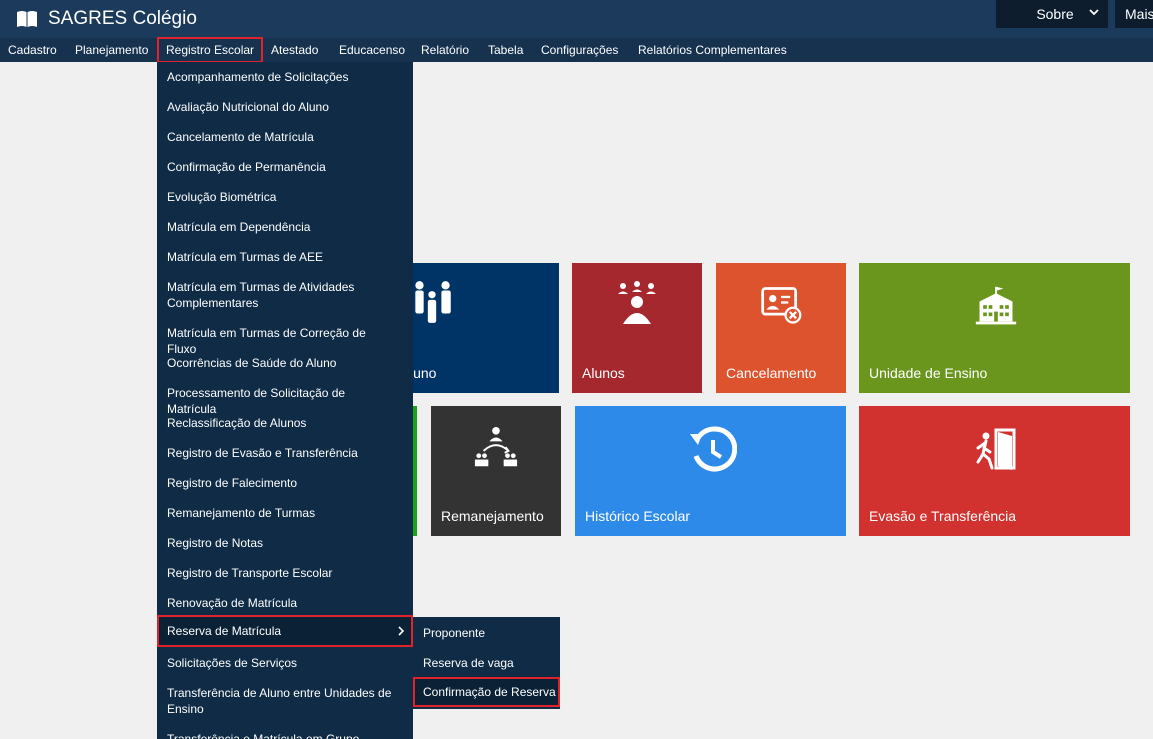 This screenshot has width=1153, height=739. Describe the element at coordinates (445, 50) in the screenshot. I see `nav-relatorio: Relatório` at that location.